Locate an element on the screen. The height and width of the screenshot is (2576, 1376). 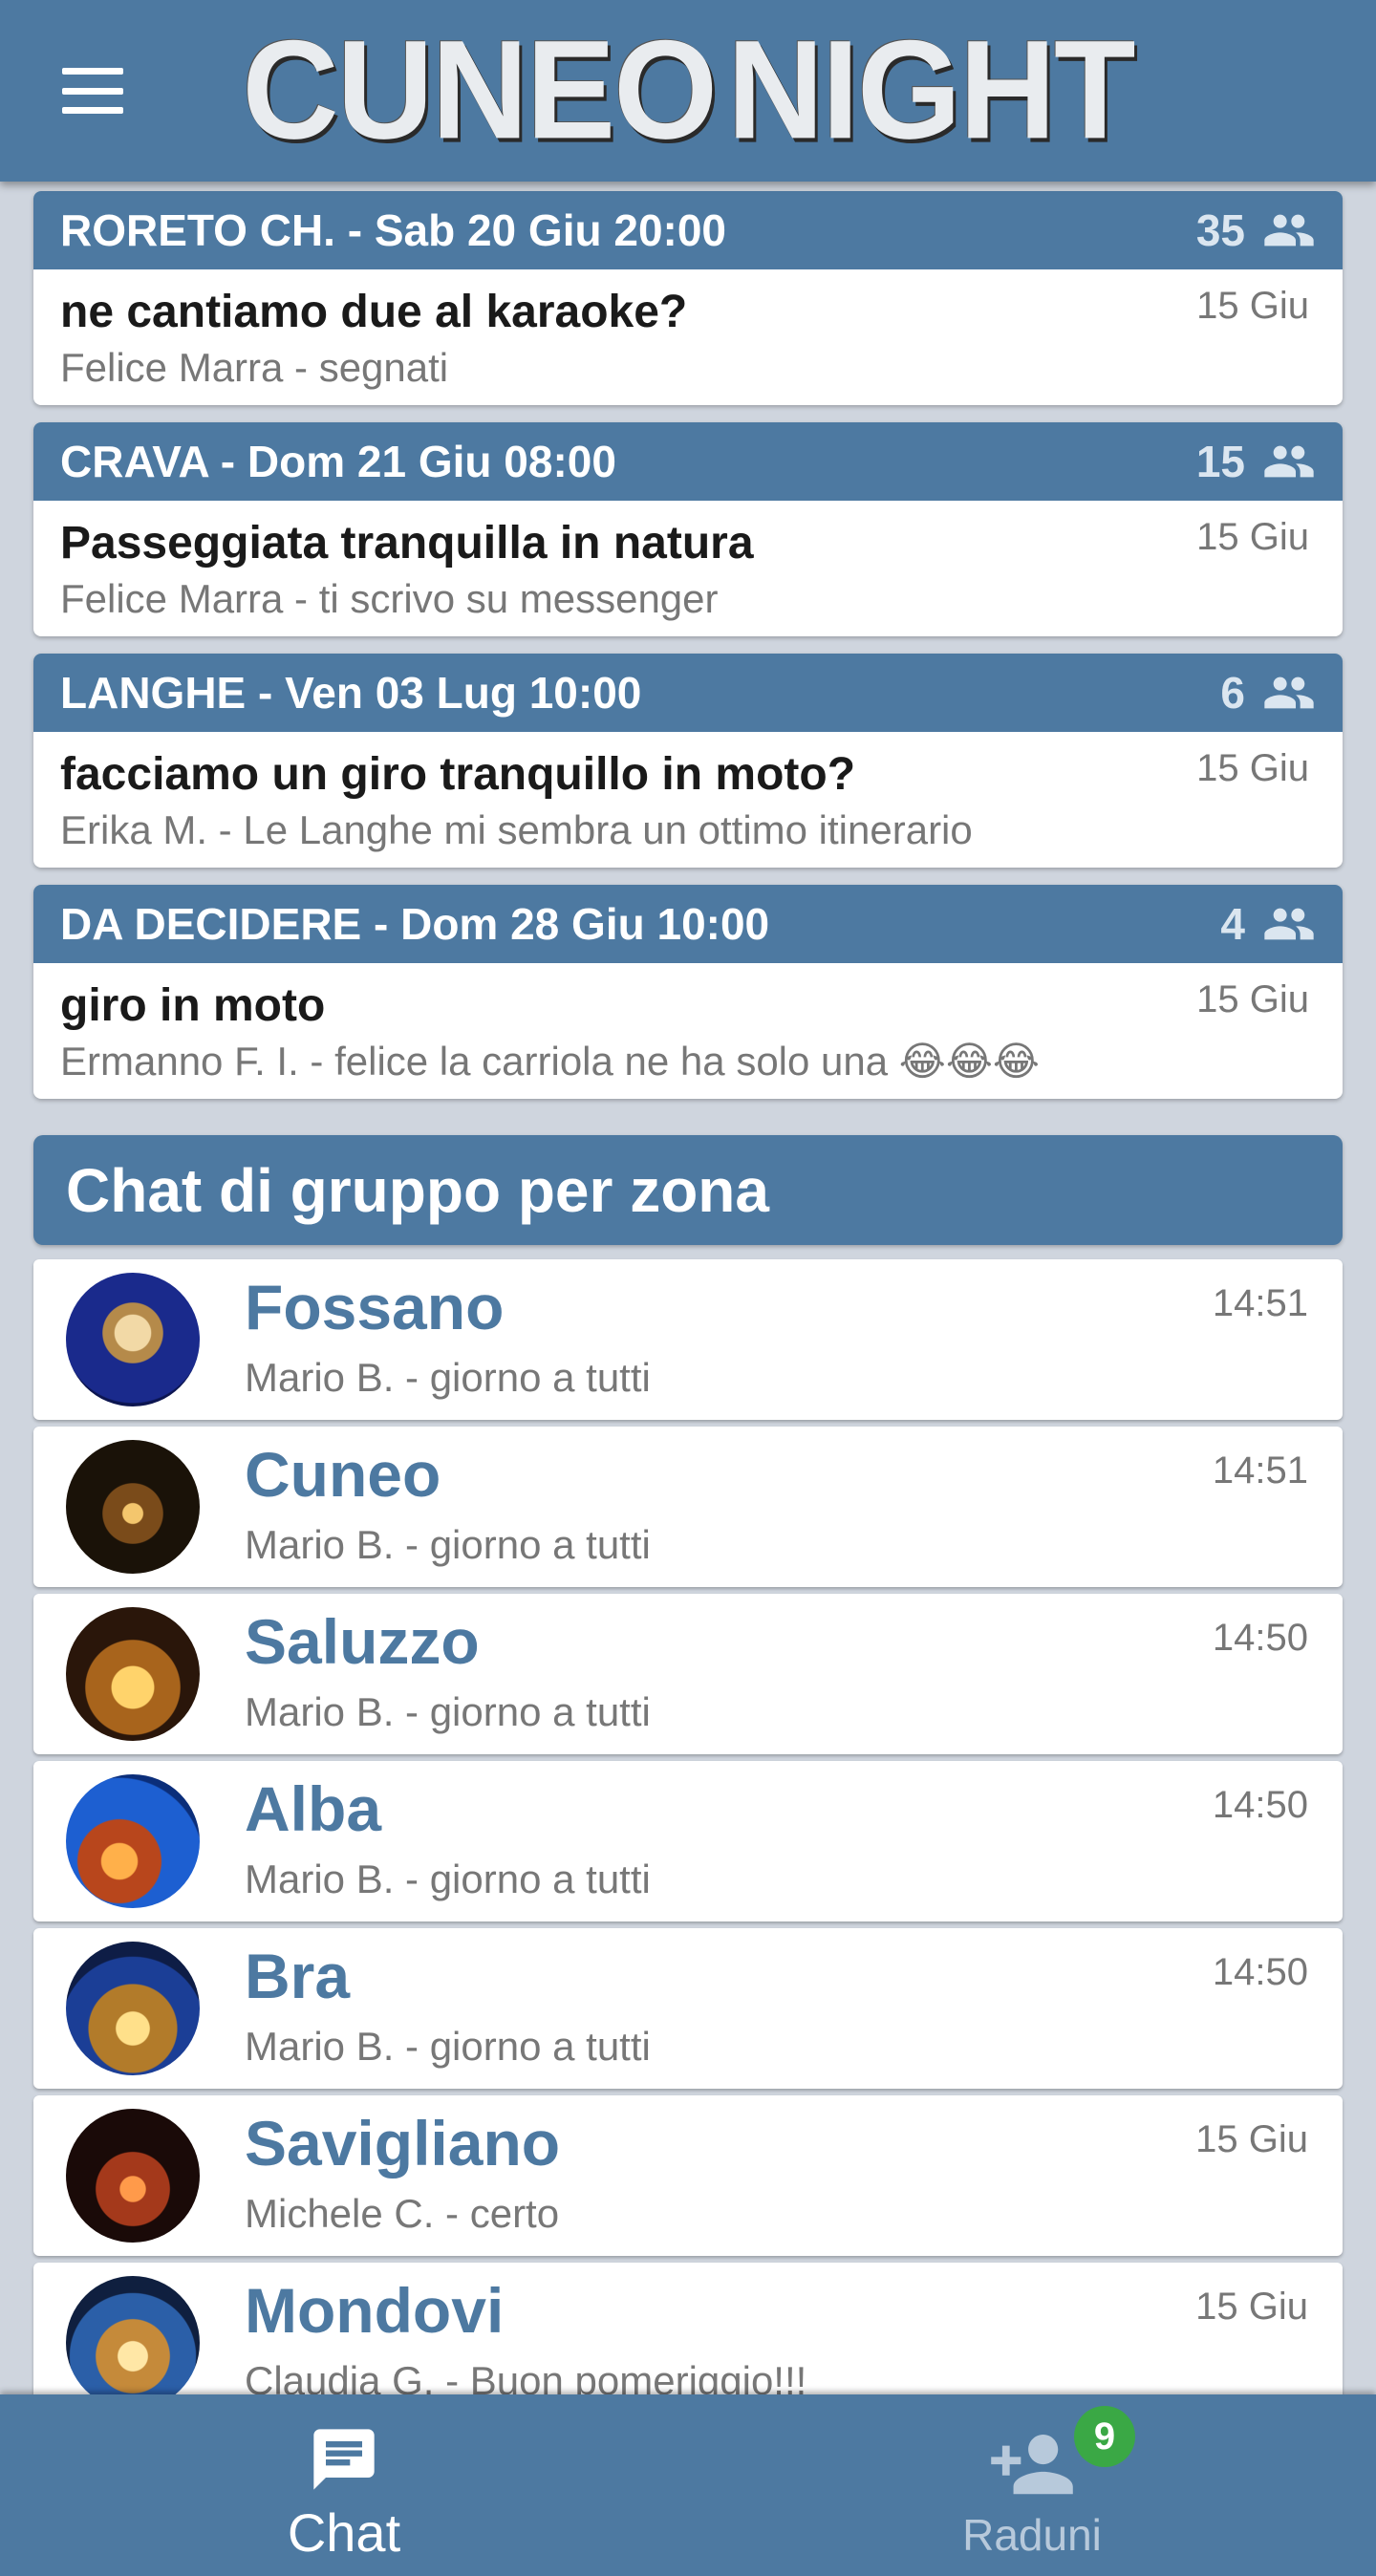
nav-raduni: 9 Raduni is located at coordinates (1032, 2485).